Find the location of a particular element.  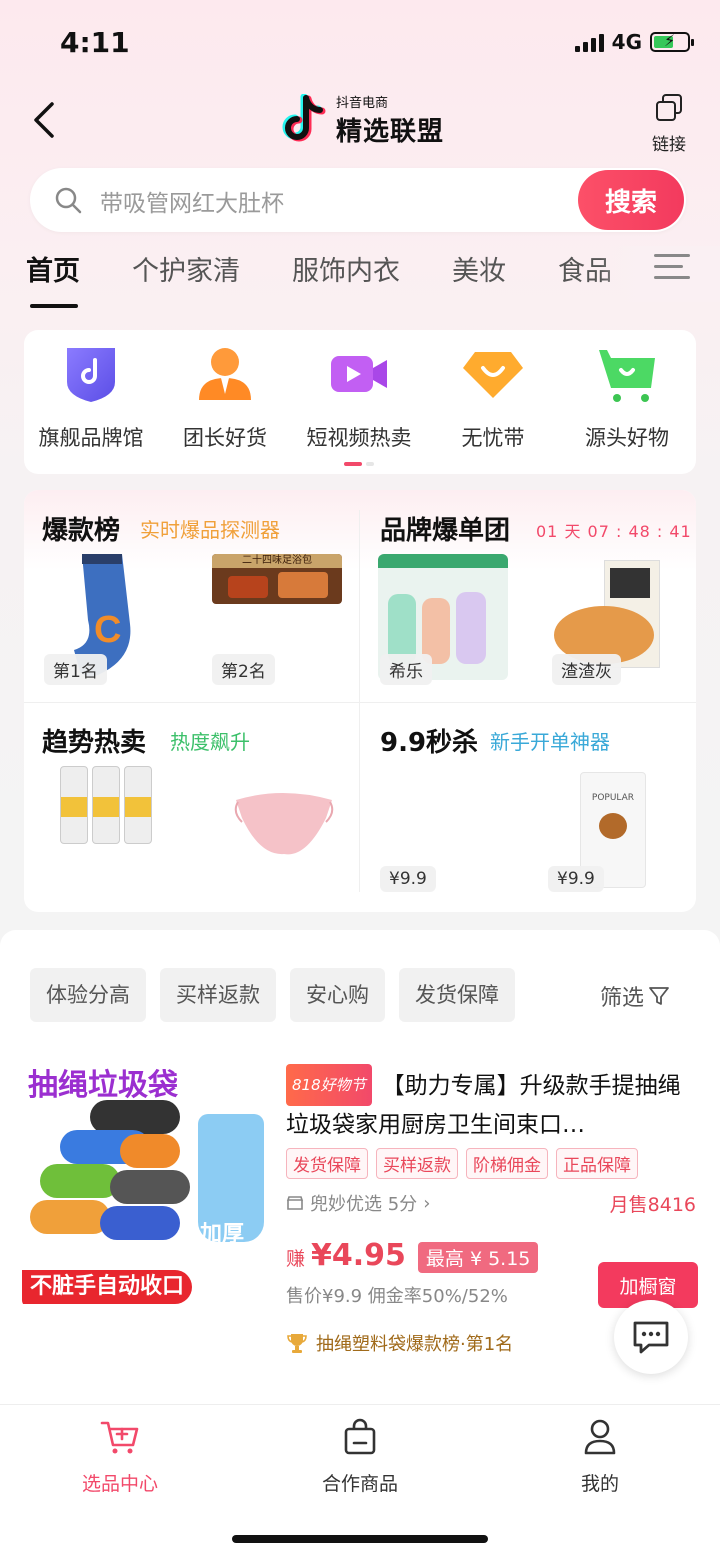

tab-personal-care: 个护家清 is located at coordinates (186, 274).